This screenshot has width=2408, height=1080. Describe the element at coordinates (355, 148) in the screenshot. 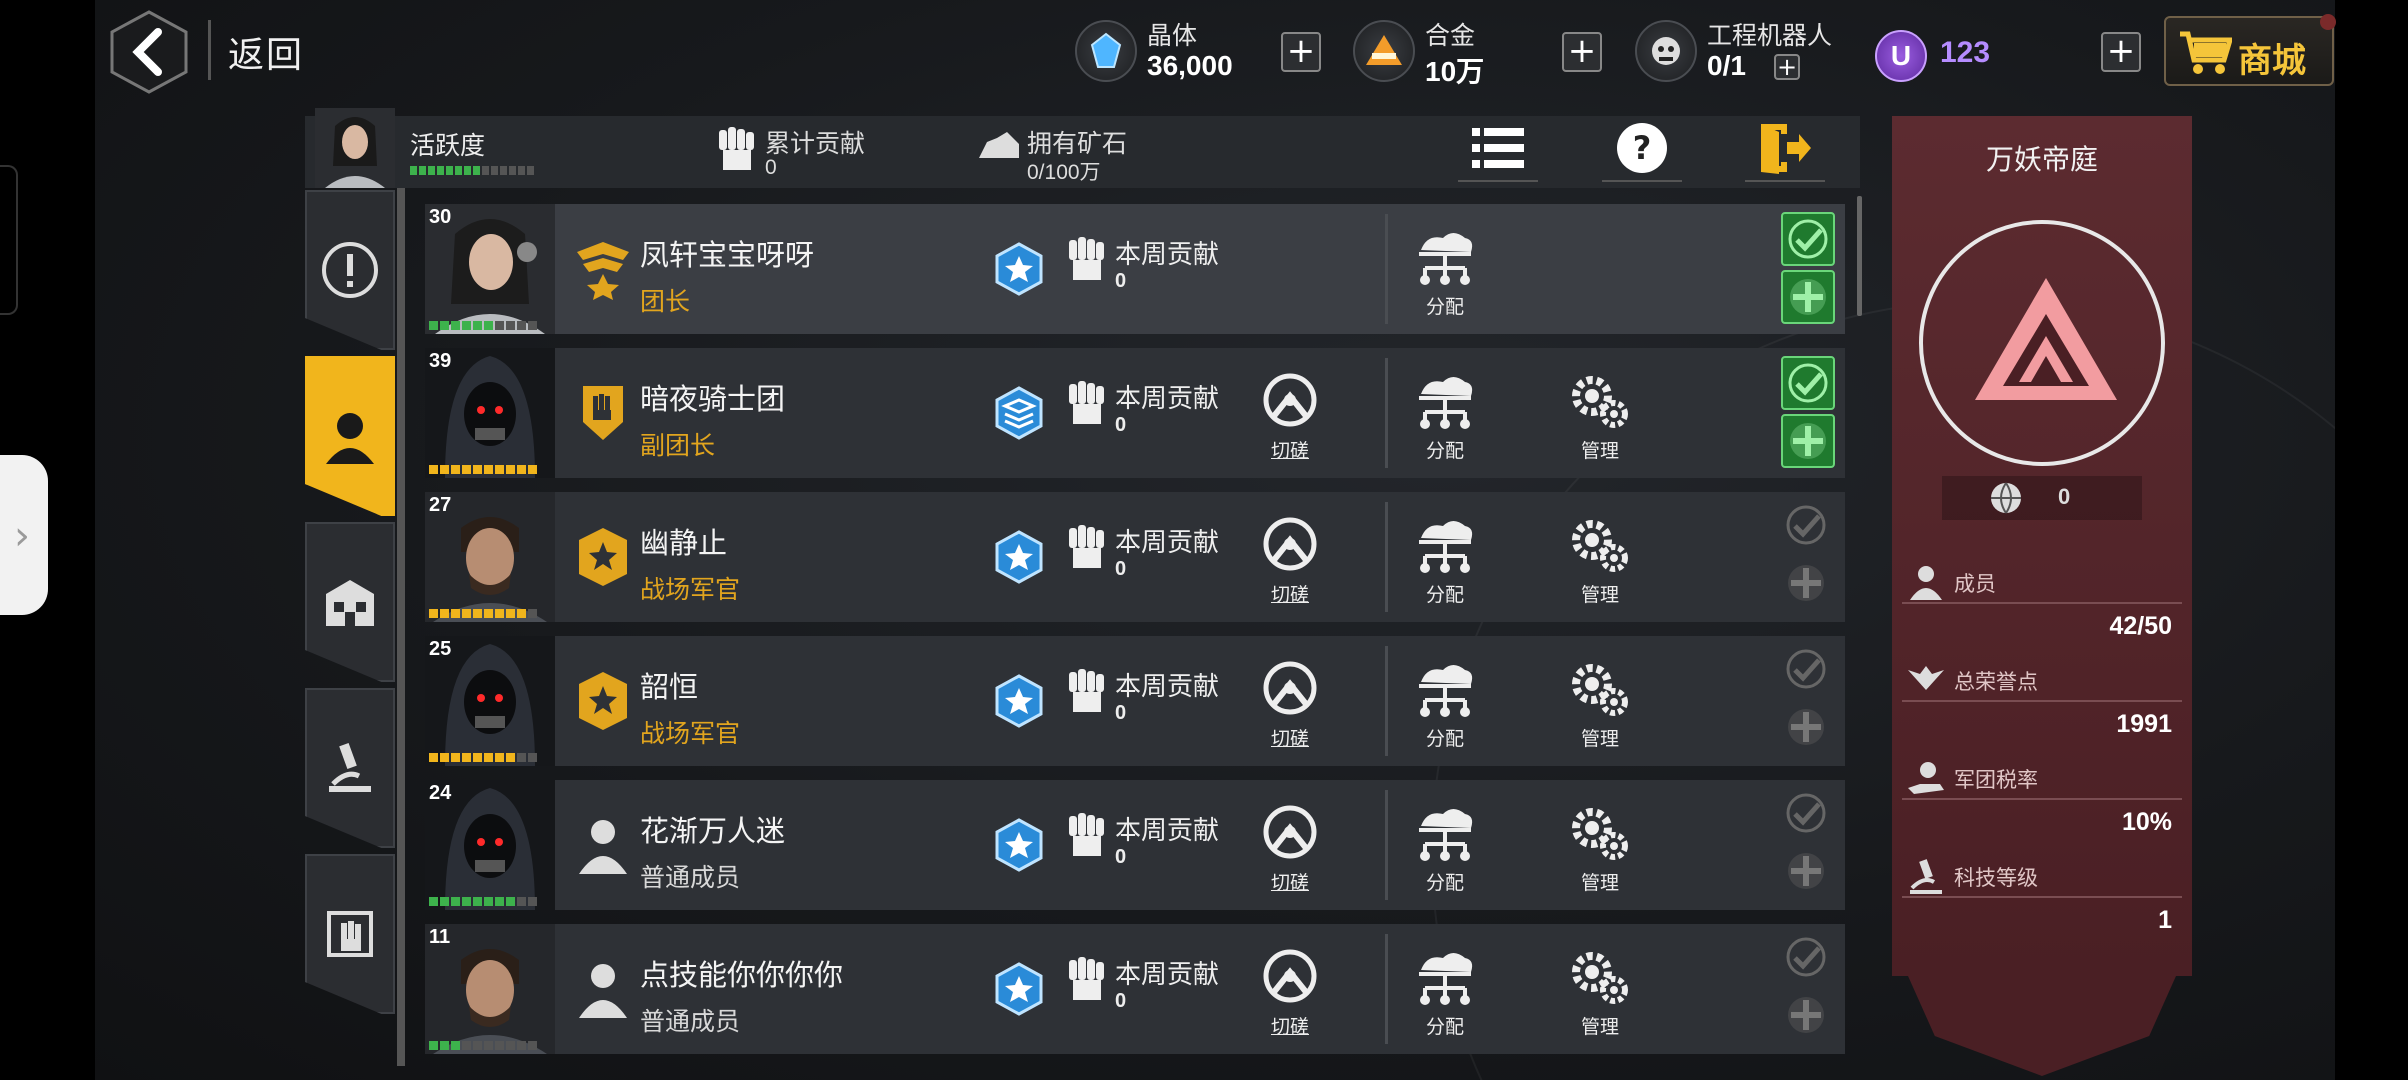

I see `player-avatar` at that location.